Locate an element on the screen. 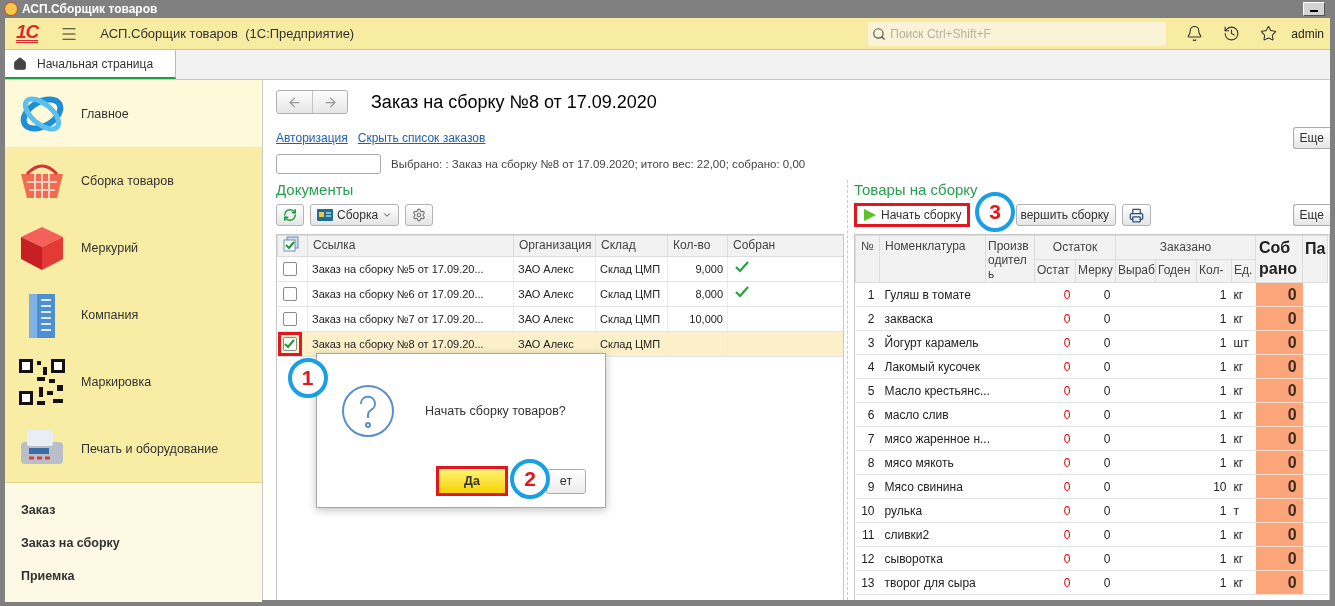  table-cell: закваска is located at coordinates (932, 318).